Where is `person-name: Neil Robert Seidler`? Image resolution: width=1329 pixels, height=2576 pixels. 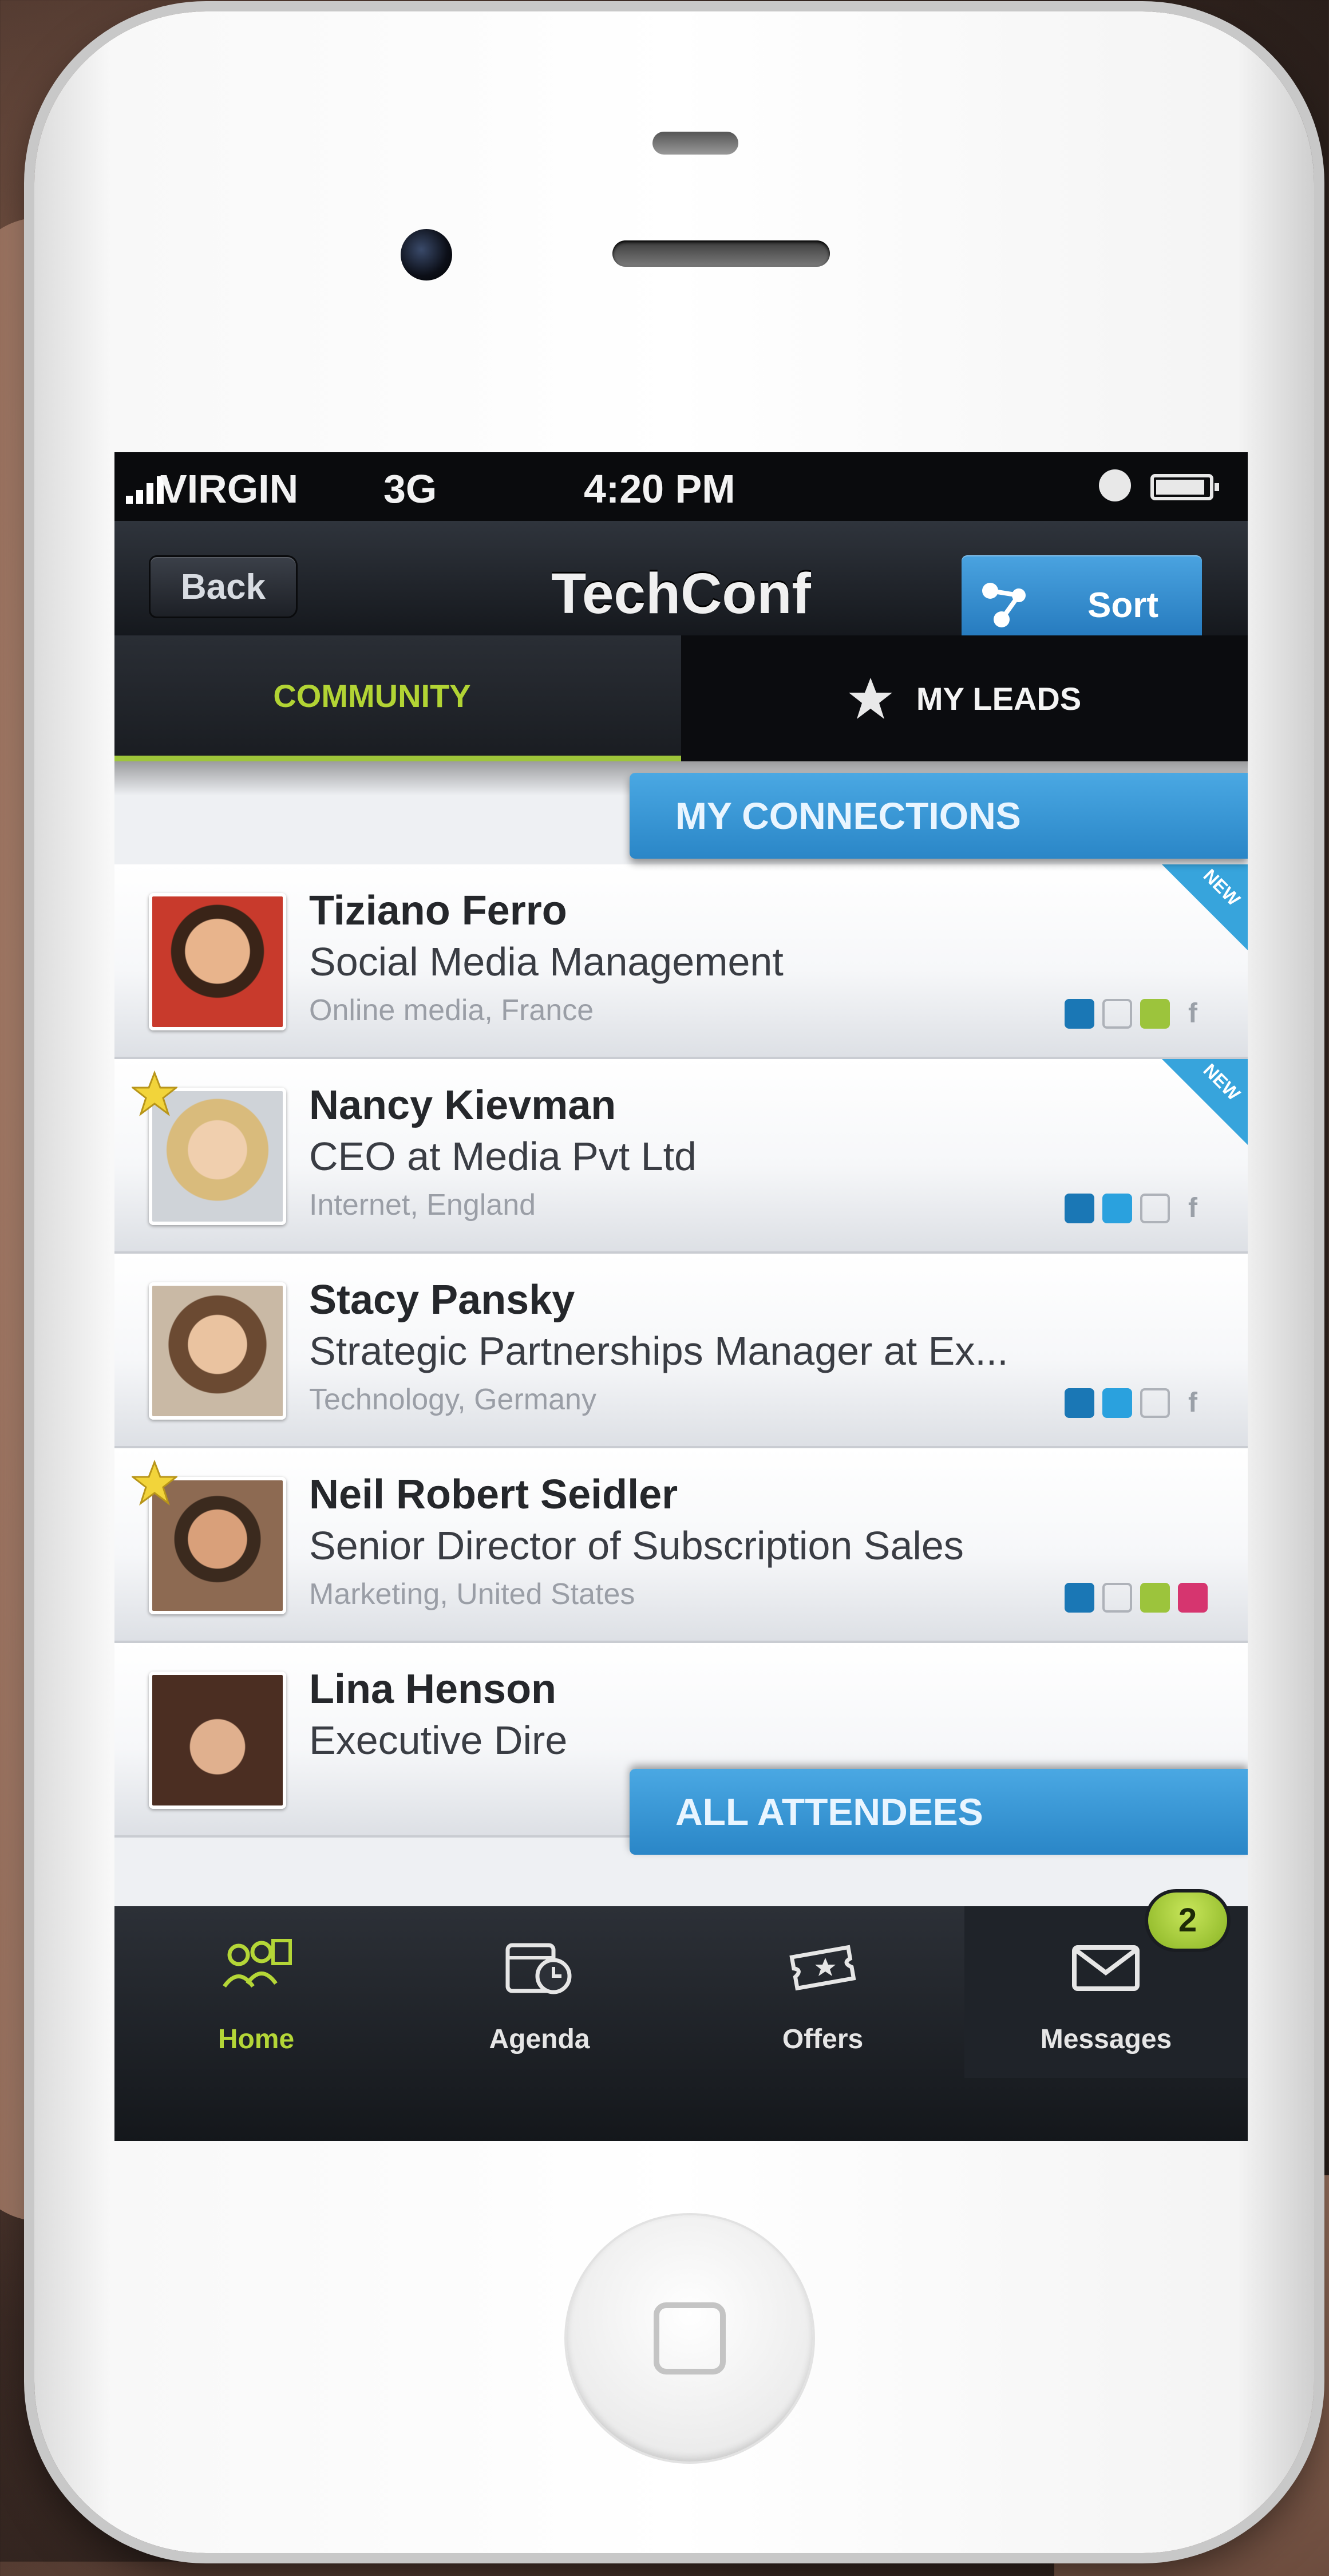
person-name: Neil Robert Seidler is located at coordinates (493, 1495).